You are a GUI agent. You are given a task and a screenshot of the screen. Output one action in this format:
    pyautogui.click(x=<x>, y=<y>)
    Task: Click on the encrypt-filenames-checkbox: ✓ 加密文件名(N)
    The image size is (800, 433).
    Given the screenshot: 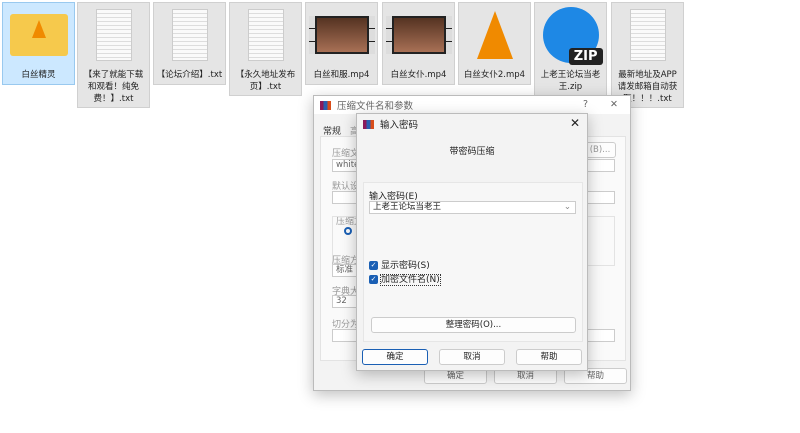 What is the action you would take?
    pyautogui.click(x=405, y=279)
    